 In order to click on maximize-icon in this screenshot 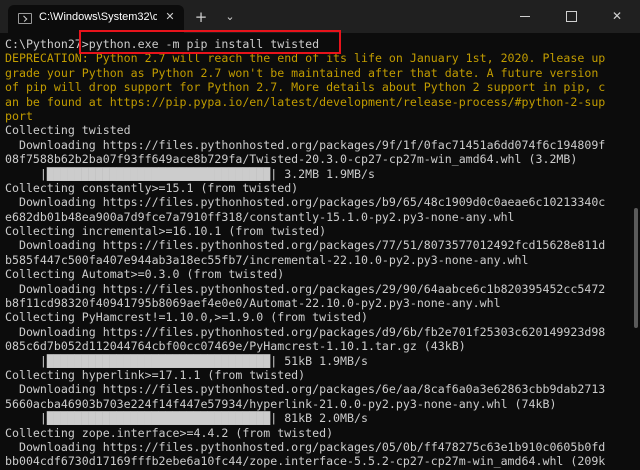, I will do `click(571, 16)`.